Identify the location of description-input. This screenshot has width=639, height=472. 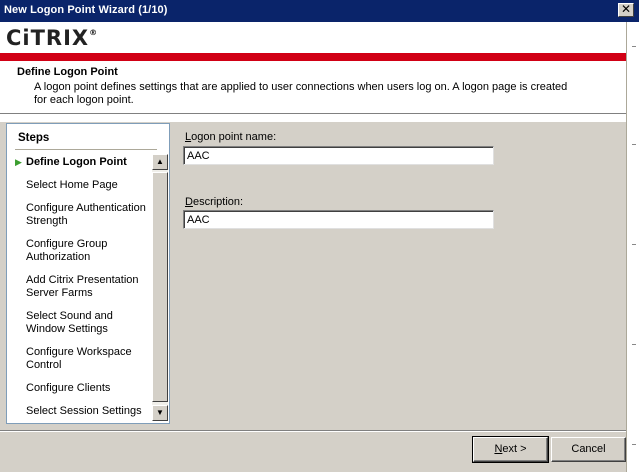
(338, 219).